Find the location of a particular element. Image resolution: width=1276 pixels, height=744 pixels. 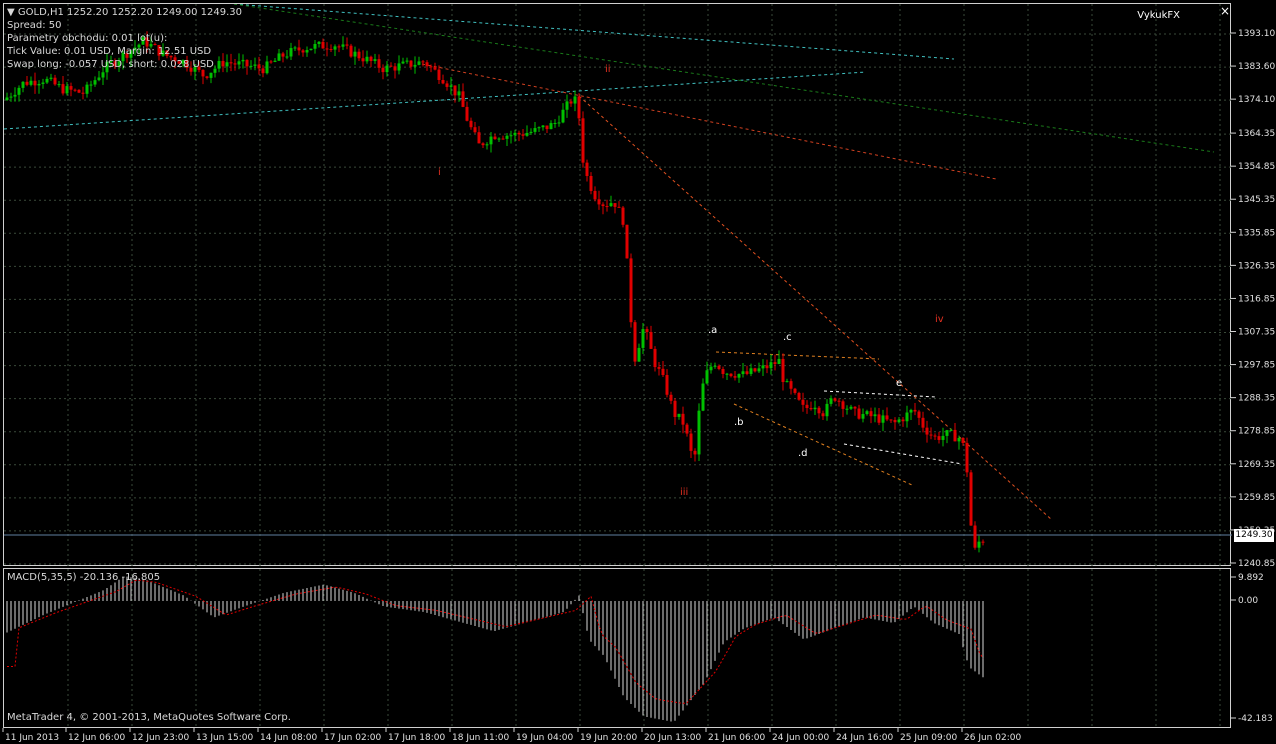

price-tick-label: 1288.35 is located at coordinates (1256, 399).